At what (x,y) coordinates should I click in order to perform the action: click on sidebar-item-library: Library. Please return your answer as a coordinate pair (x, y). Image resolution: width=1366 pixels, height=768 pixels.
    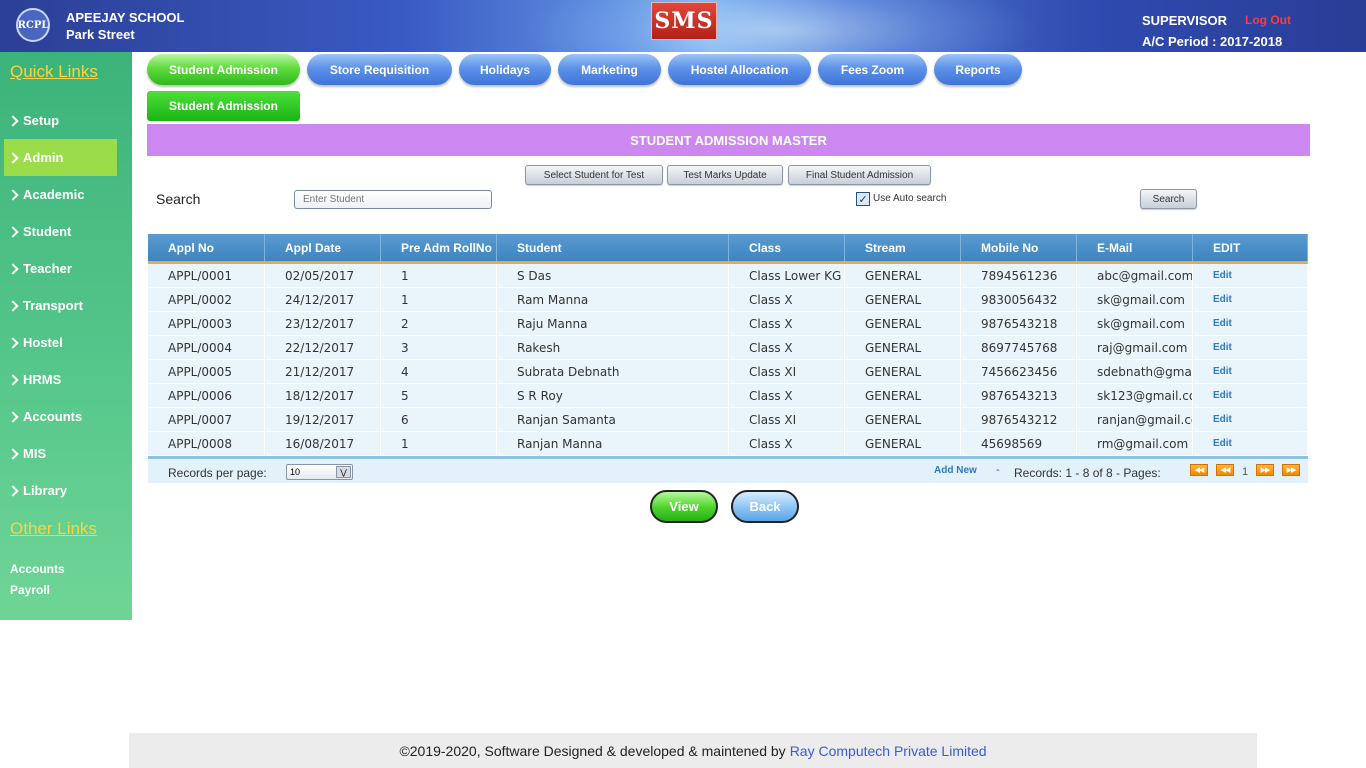
    Looking at the image, I should click on (60, 490).